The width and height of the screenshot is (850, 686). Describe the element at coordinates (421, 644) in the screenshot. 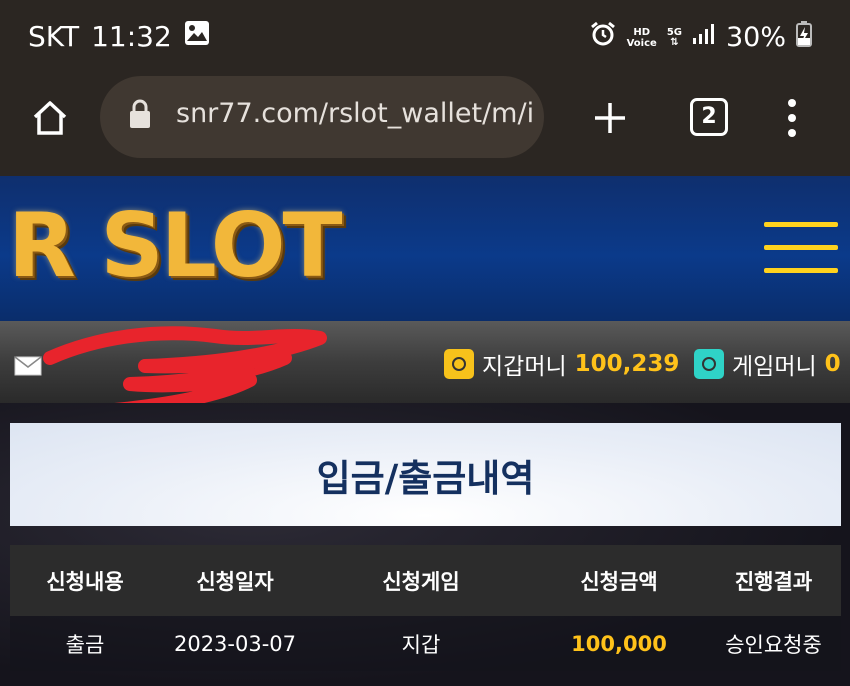

I see `cell-request-game: 지갑` at that location.